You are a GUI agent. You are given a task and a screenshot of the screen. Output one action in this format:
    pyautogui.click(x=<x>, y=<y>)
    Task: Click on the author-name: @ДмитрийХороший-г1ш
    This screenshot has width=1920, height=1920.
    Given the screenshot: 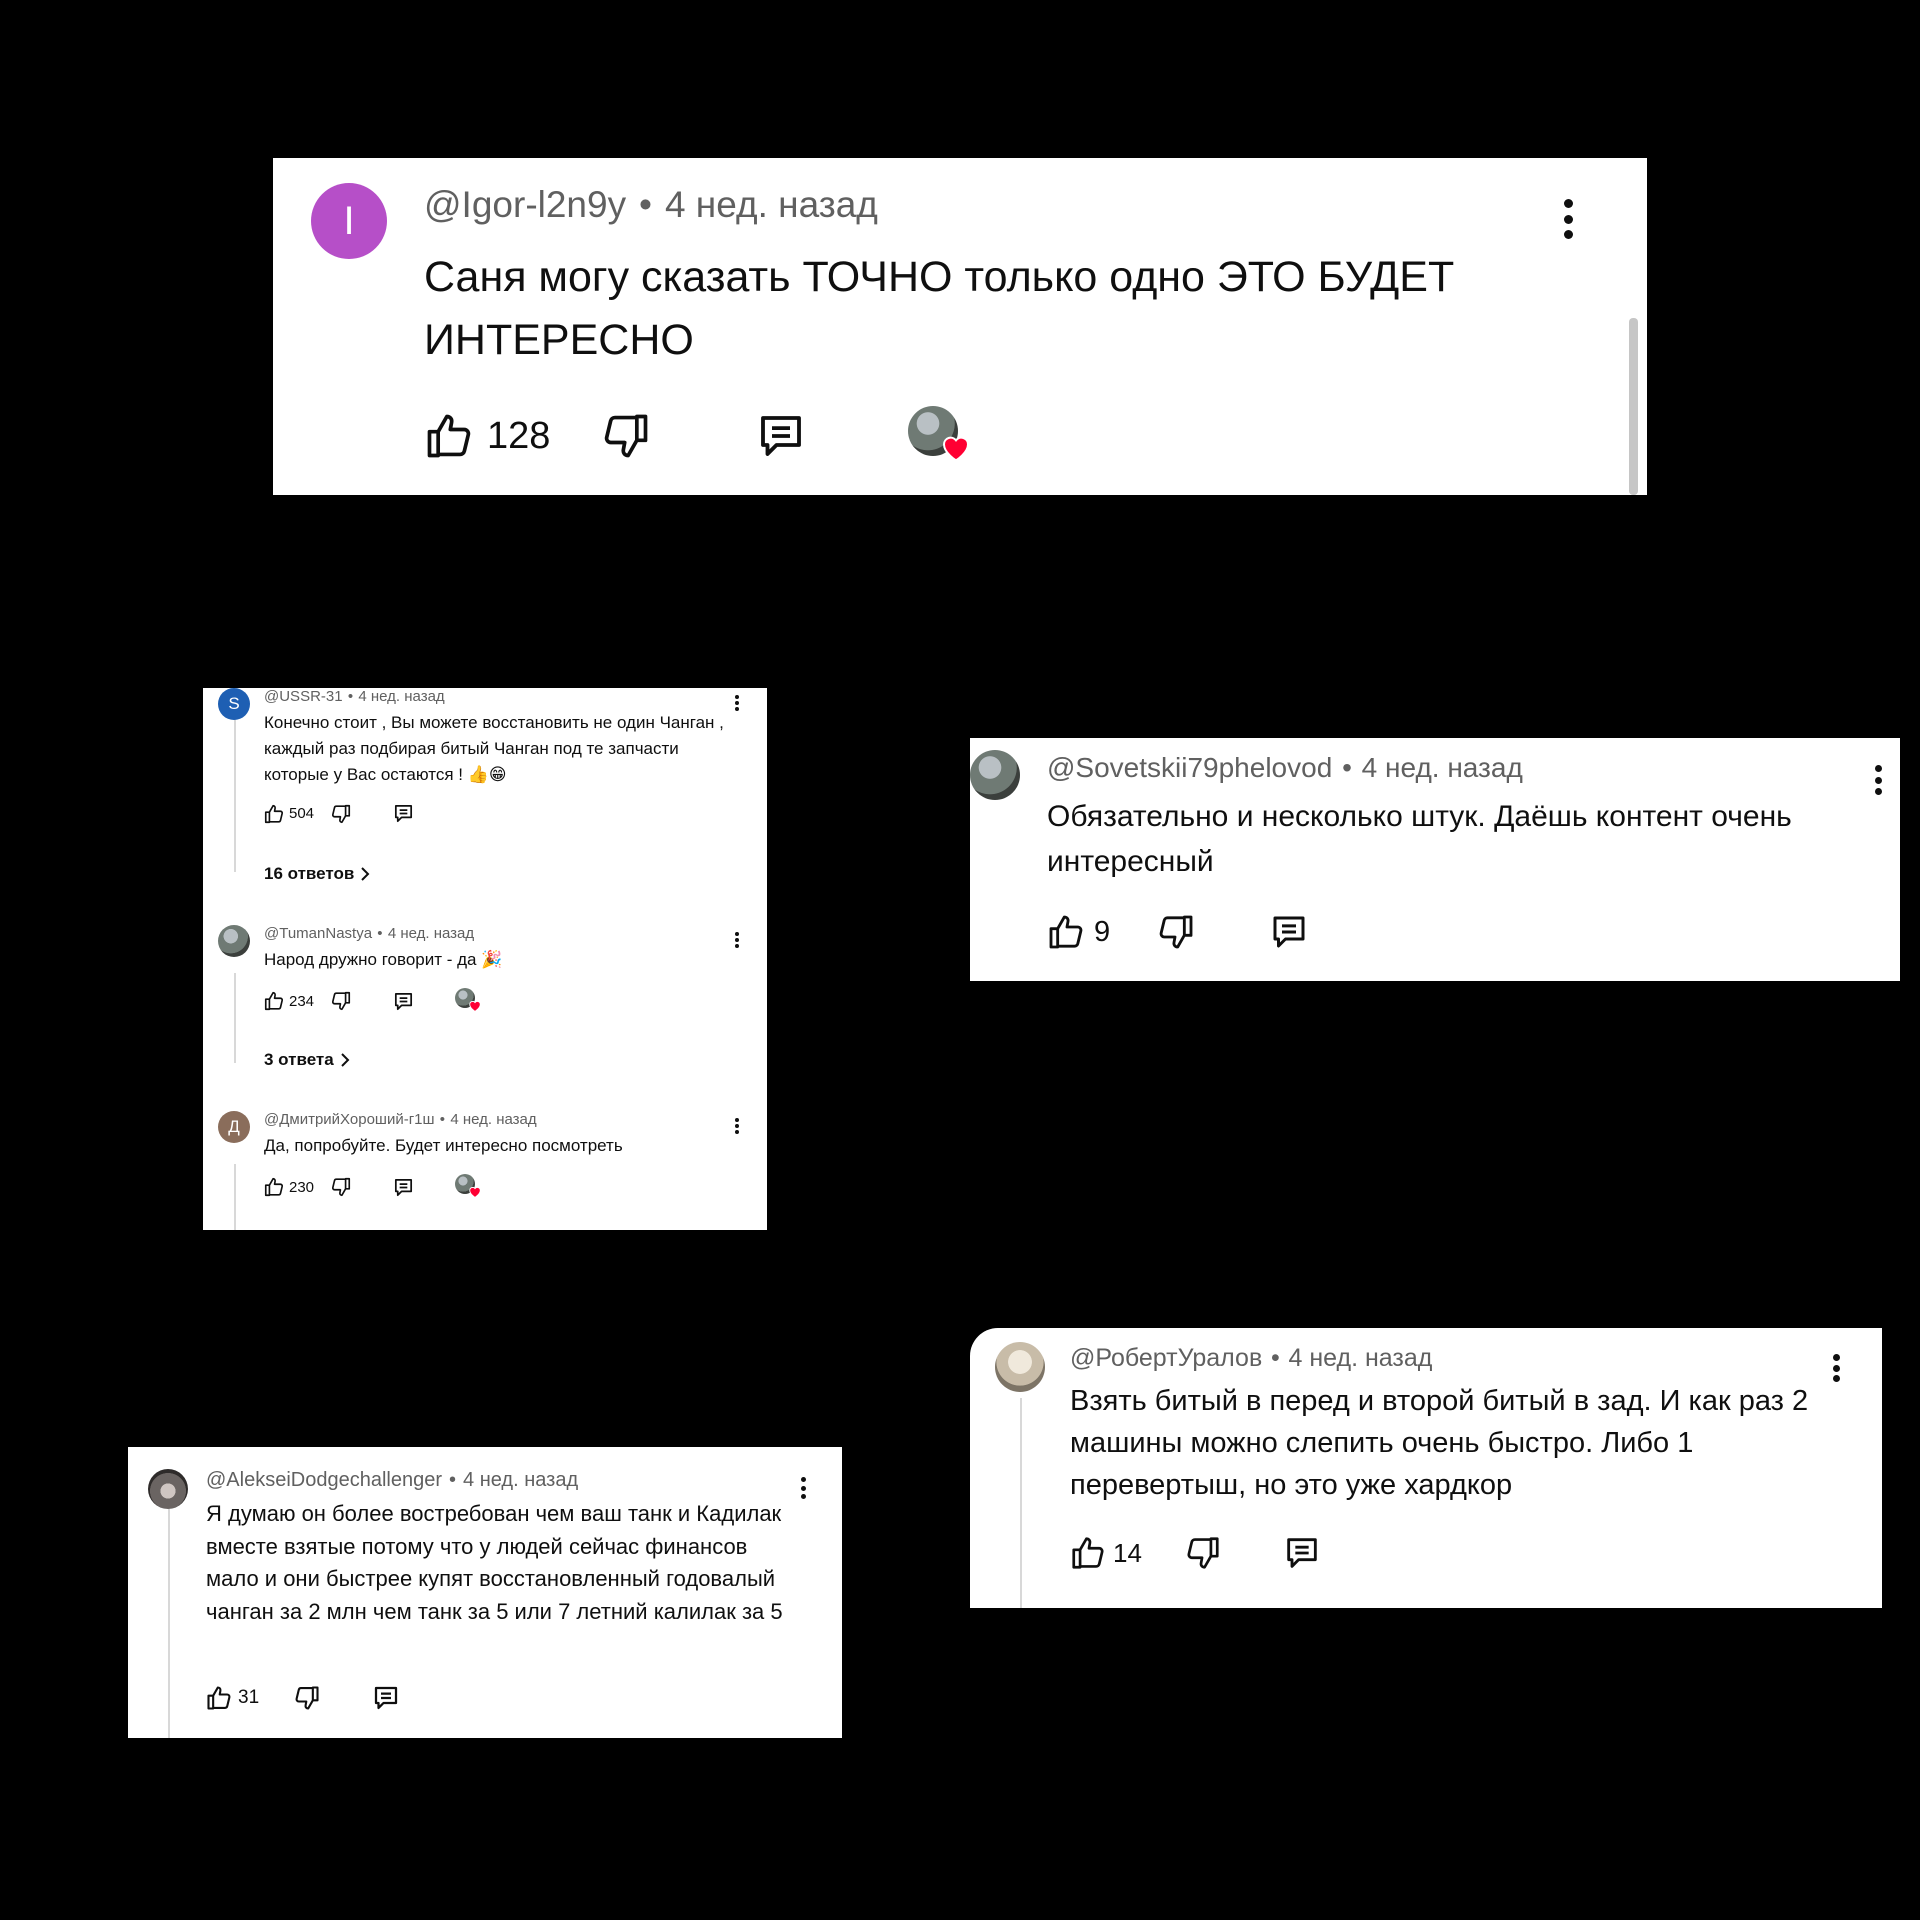 What is the action you would take?
    pyautogui.click(x=349, y=1119)
    